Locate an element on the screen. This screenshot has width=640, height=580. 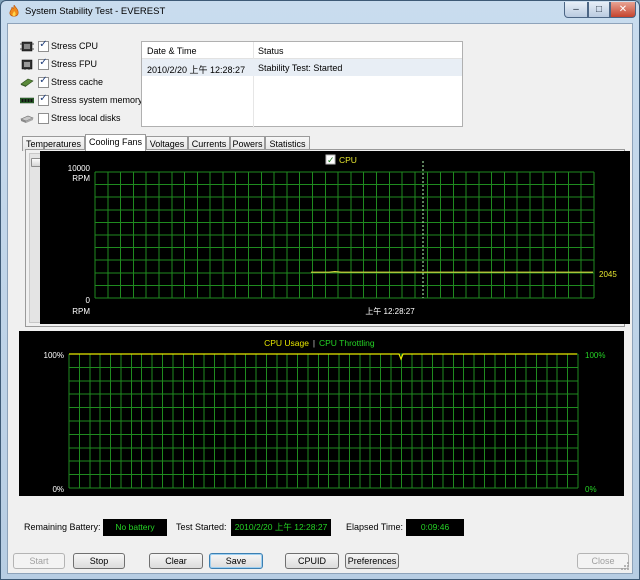
window-title: System Stability Test - EVEREST is located at coordinates (95, 11).